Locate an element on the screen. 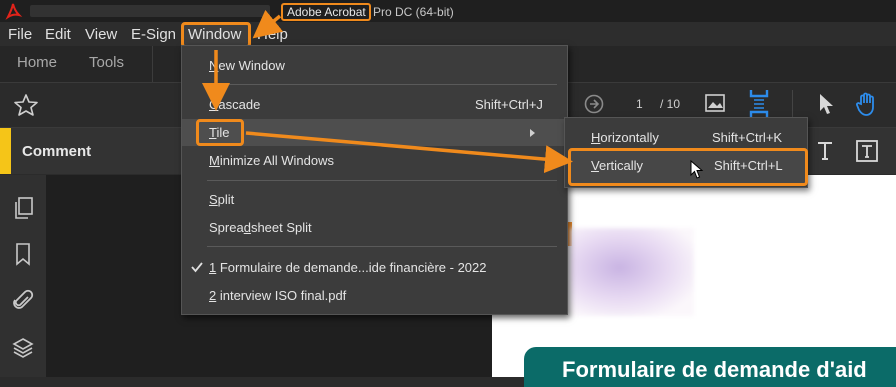 The width and height of the screenshot is (896, 387). app-title: Adobe Acrobat is located at coordinates (326, 12).